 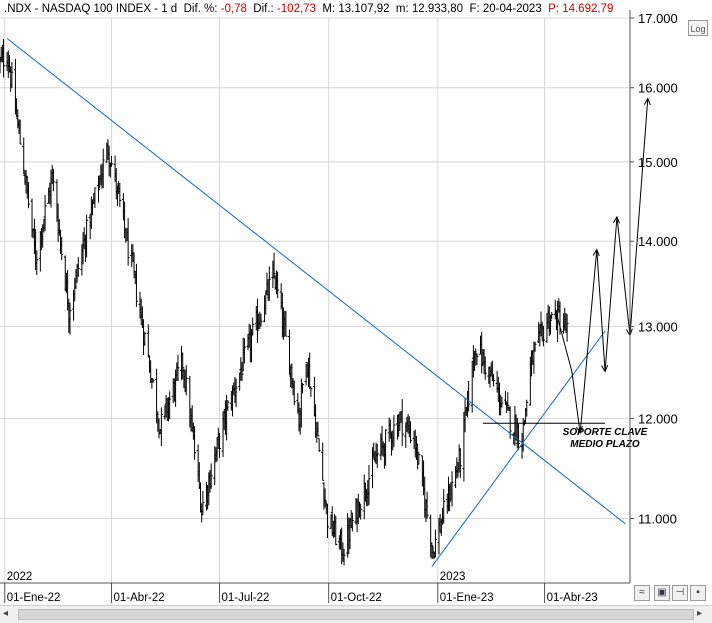 What do you see at coordinates (356, 598) in the screenshot?
I see `x-tick-label: 01-Oct-22` at bounding box center [356, 598].